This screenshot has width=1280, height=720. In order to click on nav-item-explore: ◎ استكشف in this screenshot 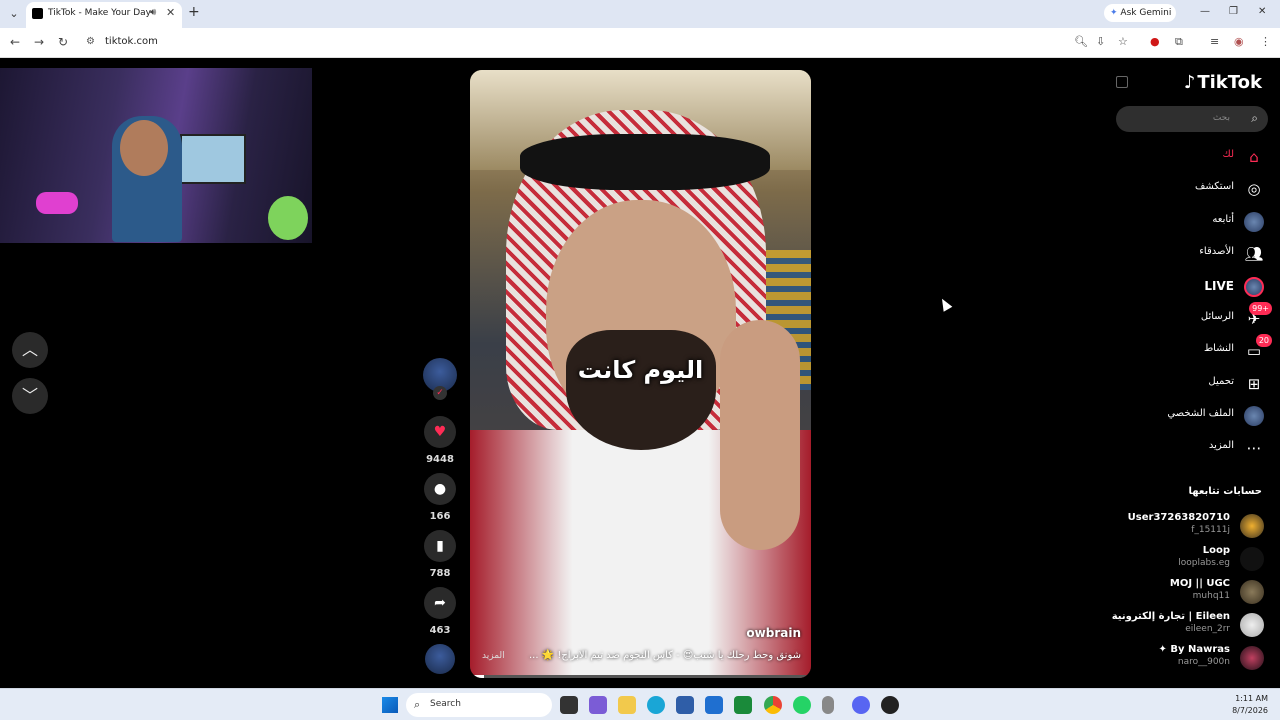, I will do `click(1195, 189)`.